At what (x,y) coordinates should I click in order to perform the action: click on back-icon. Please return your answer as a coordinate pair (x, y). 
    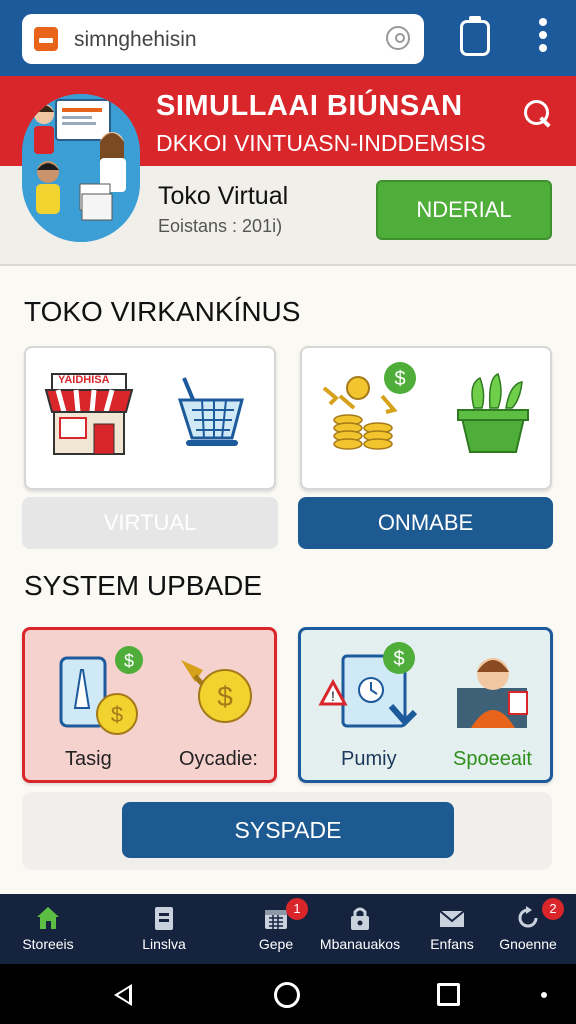
    Looking at the image, I should click on (123, 995).